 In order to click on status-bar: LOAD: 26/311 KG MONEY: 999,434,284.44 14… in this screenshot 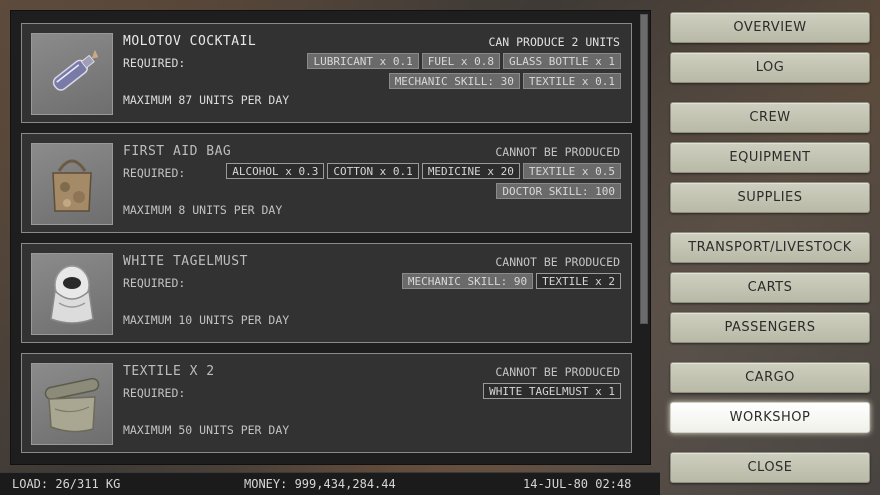, I will do `click(330, 483)`.